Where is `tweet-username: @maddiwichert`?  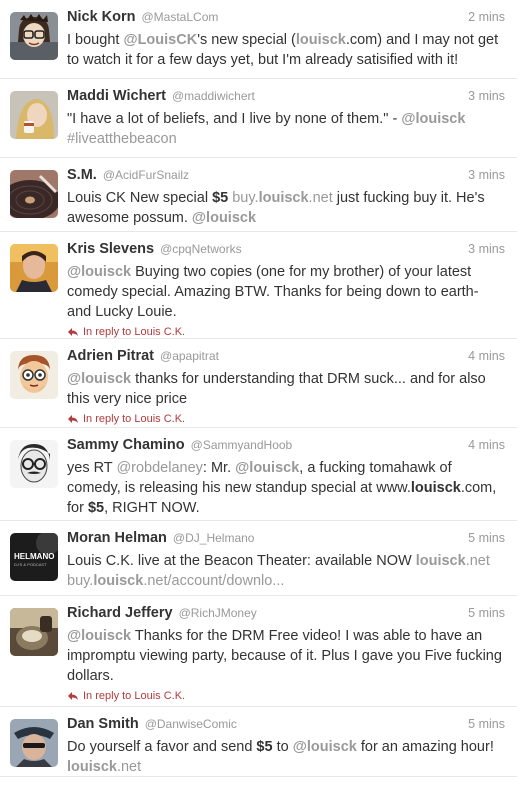
tweet-username: @maddiwichert is located at coordinates (213, 96).